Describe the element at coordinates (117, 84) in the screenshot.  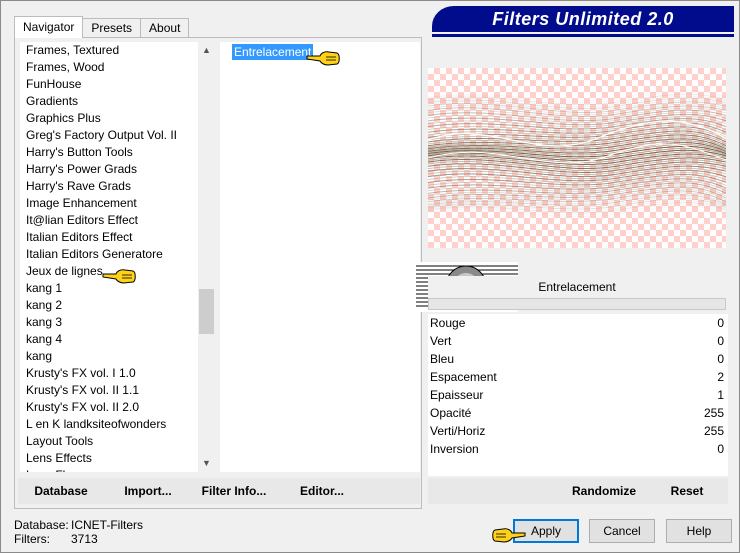
I see `category-item: FunHouse` at that location.